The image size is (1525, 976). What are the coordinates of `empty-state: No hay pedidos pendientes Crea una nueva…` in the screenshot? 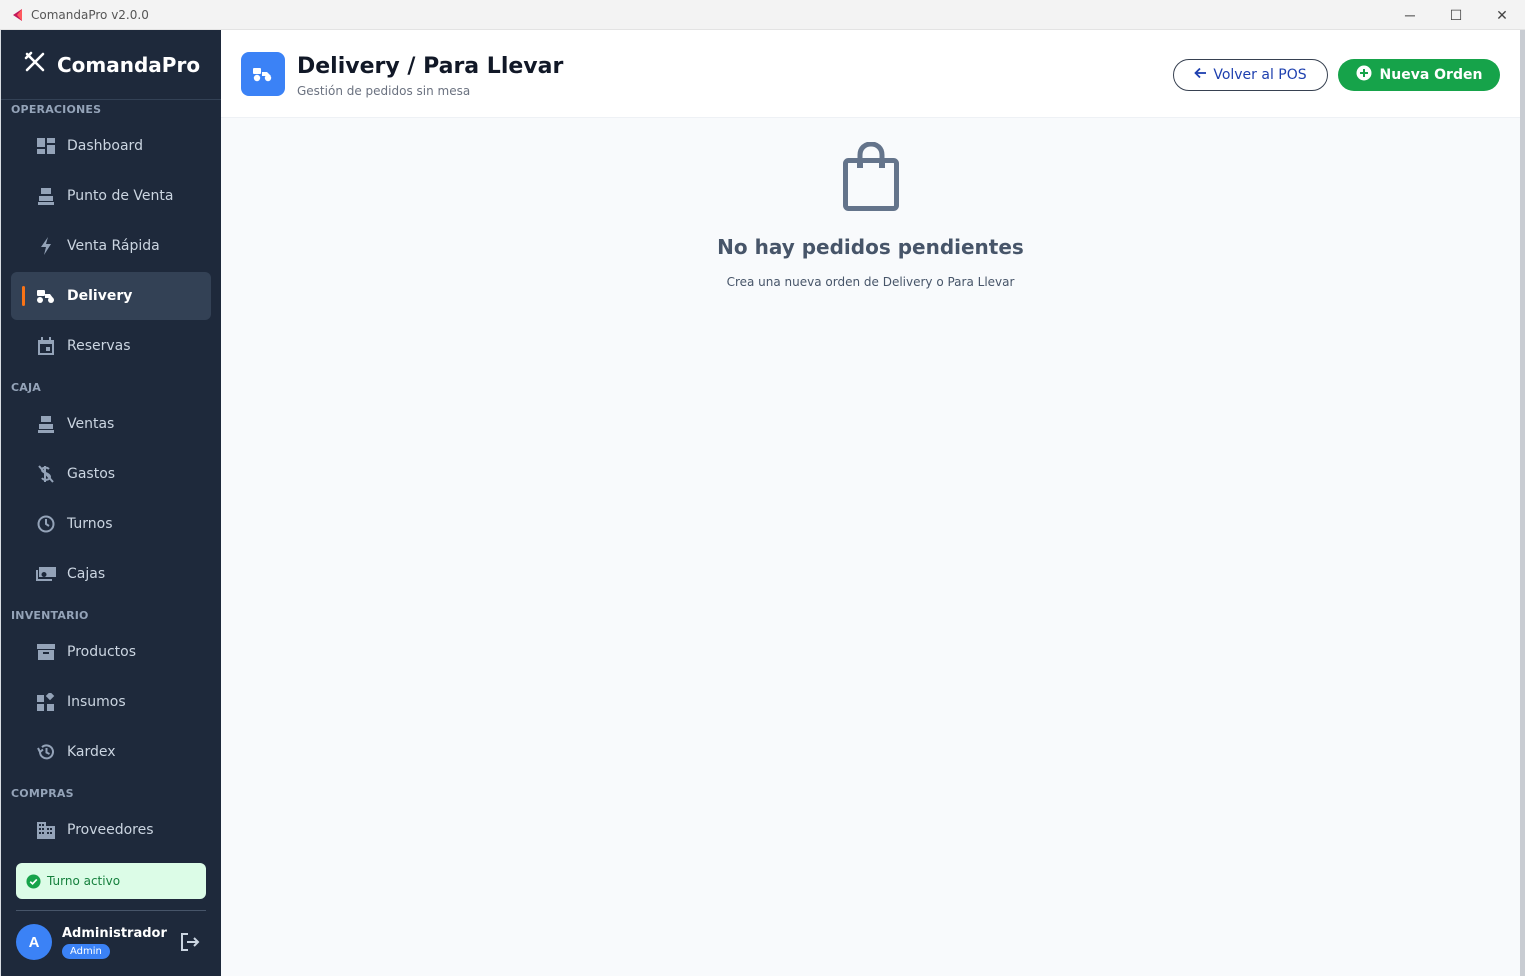 It's located at (870, 215).